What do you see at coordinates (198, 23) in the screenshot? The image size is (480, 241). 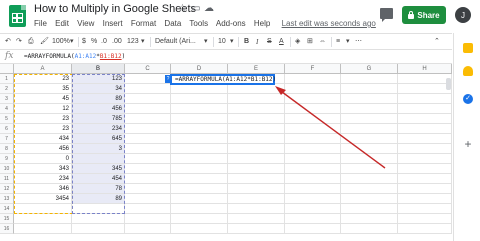 I see `menu-tools: Tools` at bounding box center [198, 23].